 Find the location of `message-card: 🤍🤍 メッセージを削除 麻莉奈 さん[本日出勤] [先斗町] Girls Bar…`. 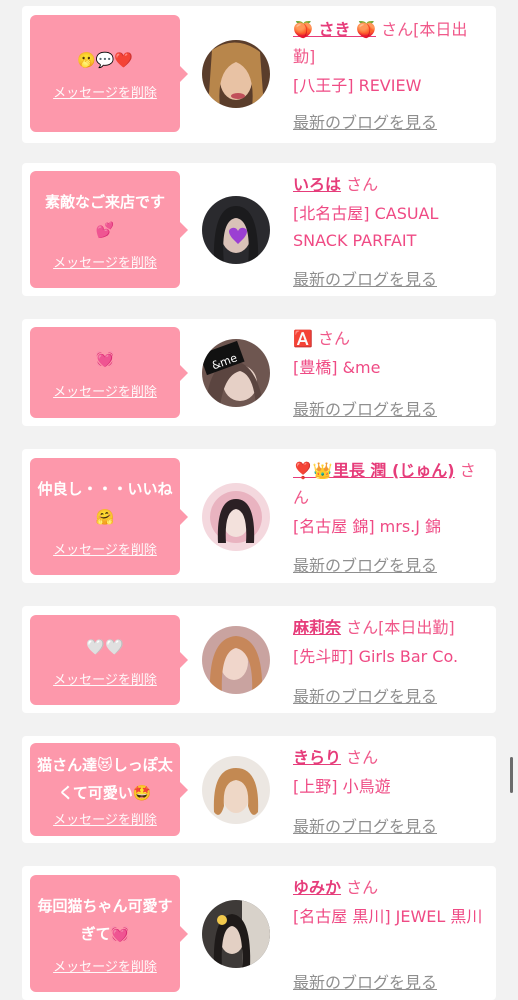

message-card: 🤍🤍 メッセージを削除 麻莉奈 さん[本日出勤] [先斗町] Girls Bar… is located at coordinates (259, 659).